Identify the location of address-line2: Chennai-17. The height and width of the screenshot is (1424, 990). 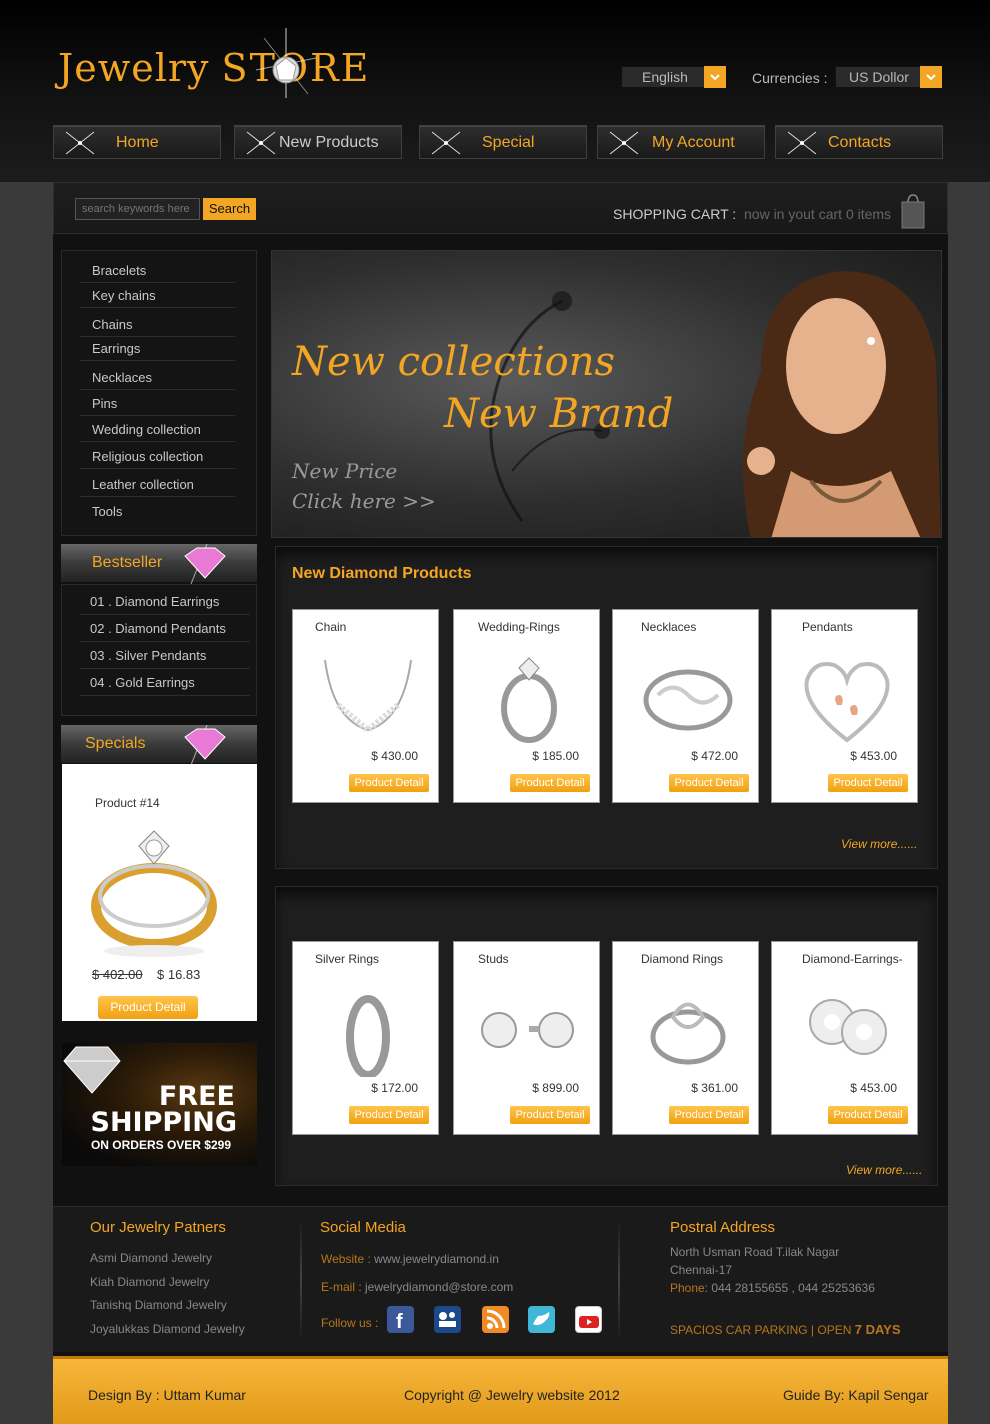
(701, 1270).